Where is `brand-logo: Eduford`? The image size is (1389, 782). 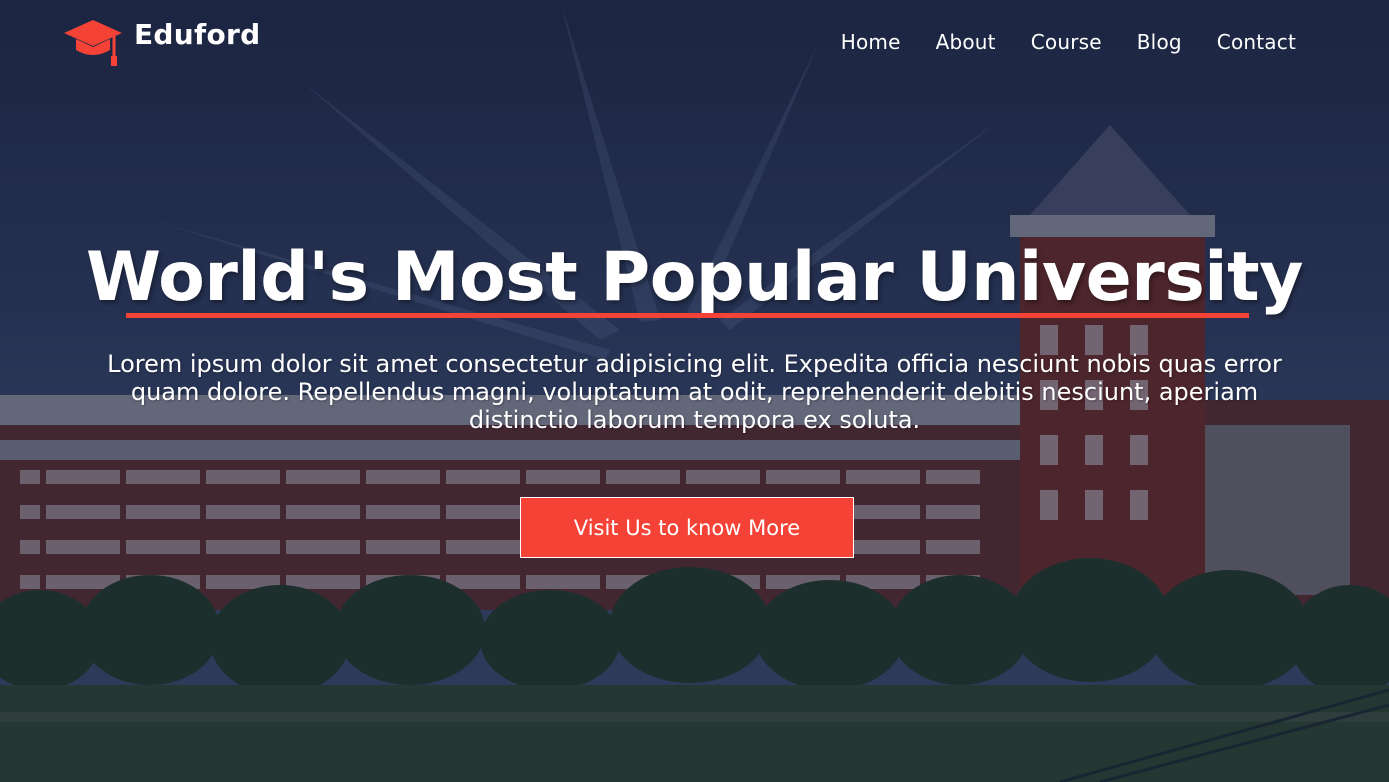 brand-logo: Eduford is located at coordinates (161, 43).